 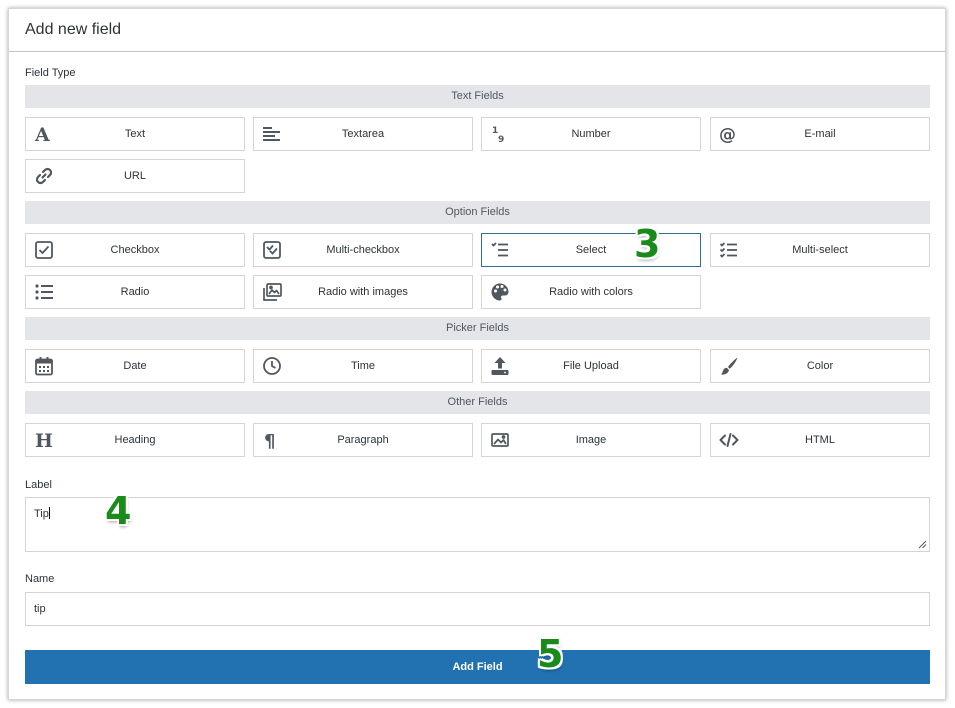 What do you see at coordinates (118, 511) in the screenshot?
I see `step-marker-4: 4` at bounding box center [118, 511].